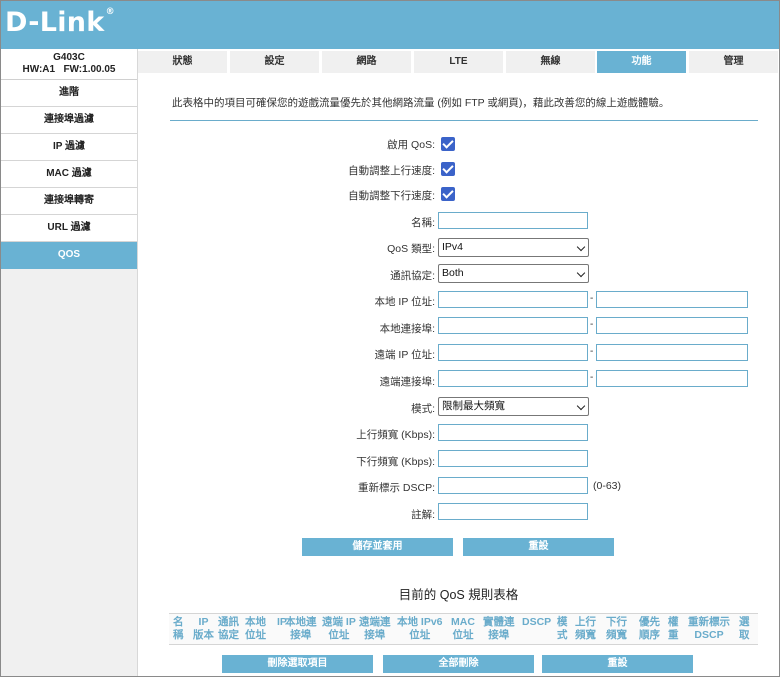 This screenshot has height=677, width=780. I want to click on local-ip-end-input, so click(672, 299).